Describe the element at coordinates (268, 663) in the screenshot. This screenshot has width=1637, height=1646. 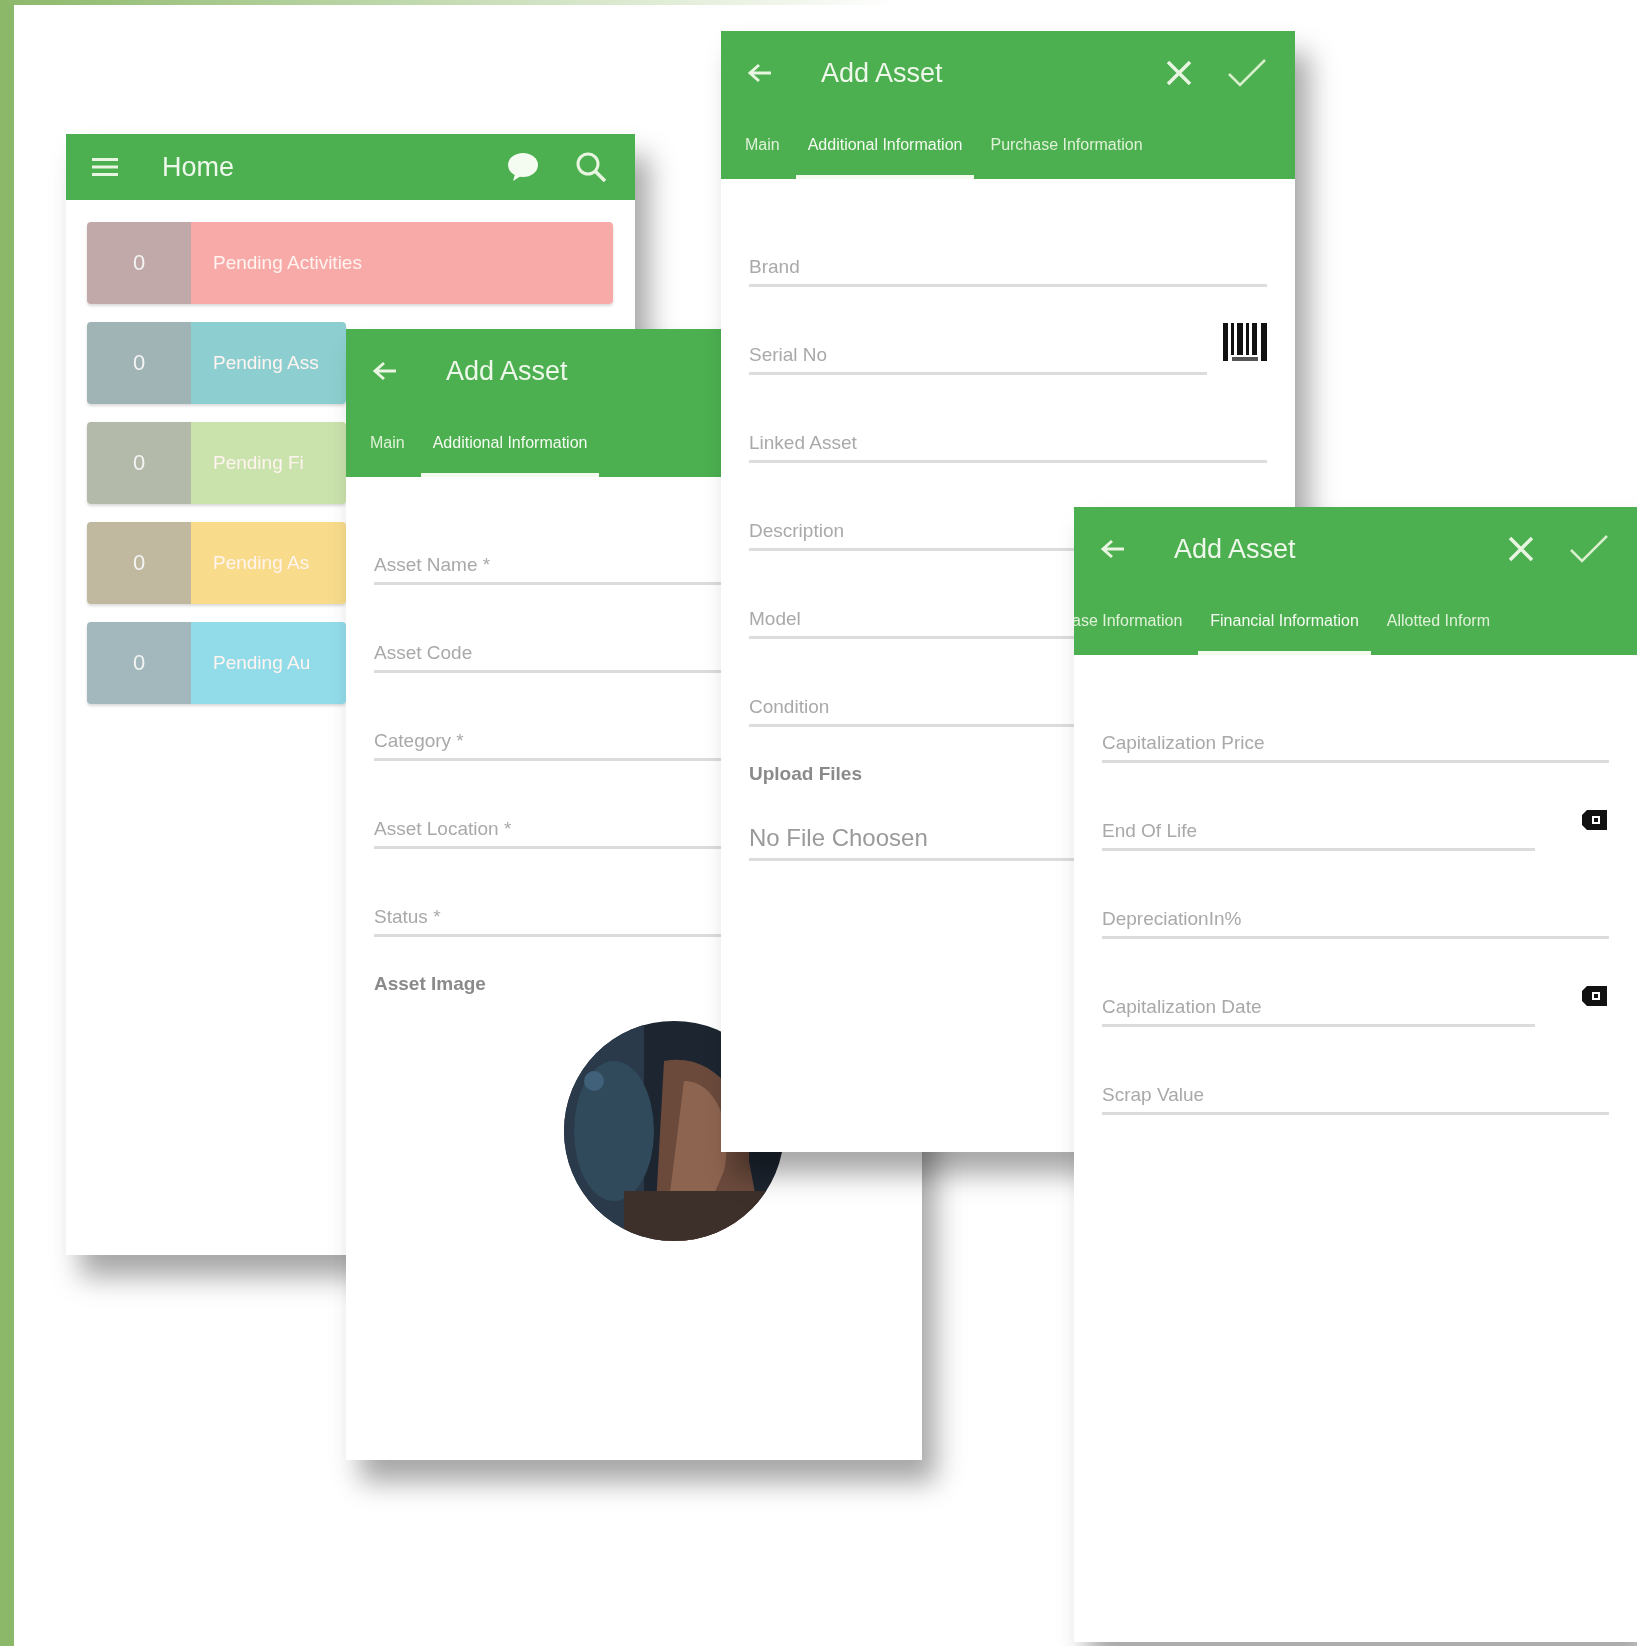
I see `card-label: Pending Au` at that location.